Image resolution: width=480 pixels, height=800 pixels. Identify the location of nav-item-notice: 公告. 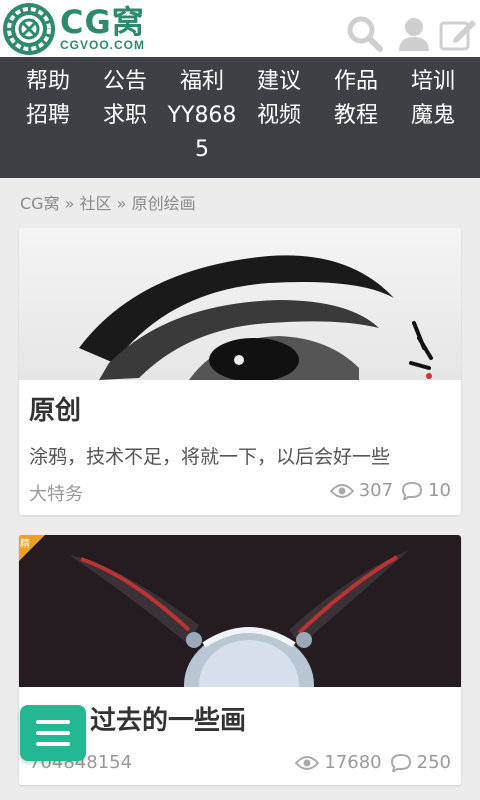
(125, 82).